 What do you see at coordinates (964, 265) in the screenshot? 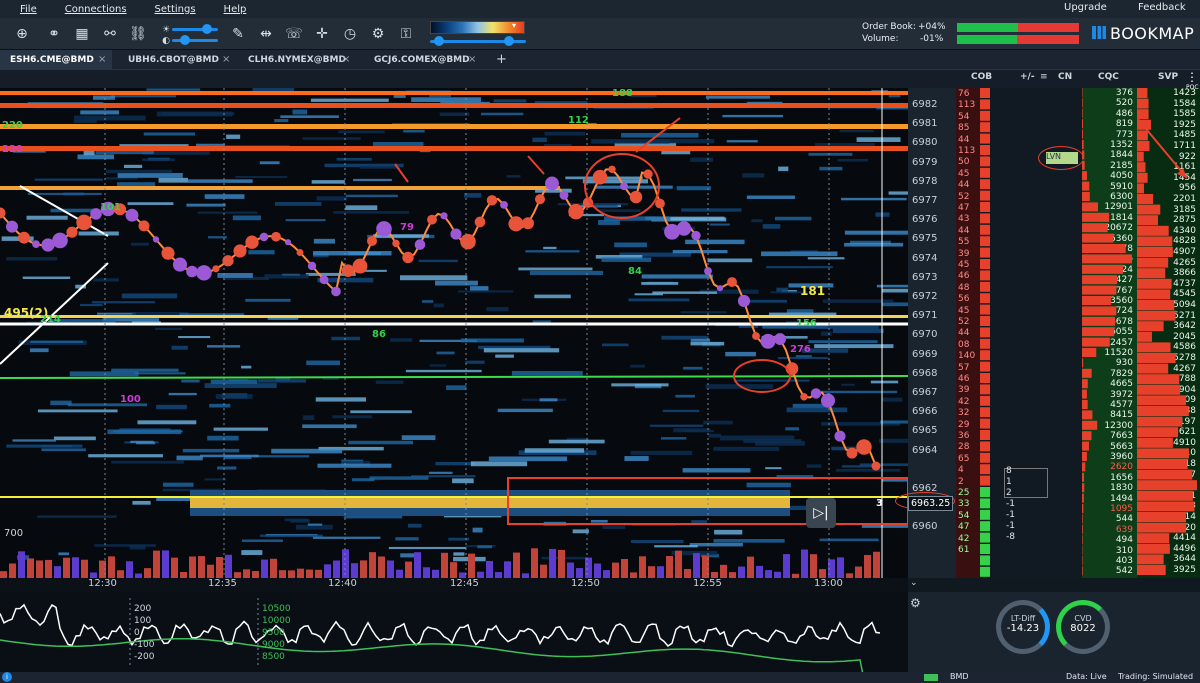
I see `cob-value: 45` at bounding box center [964, 265].